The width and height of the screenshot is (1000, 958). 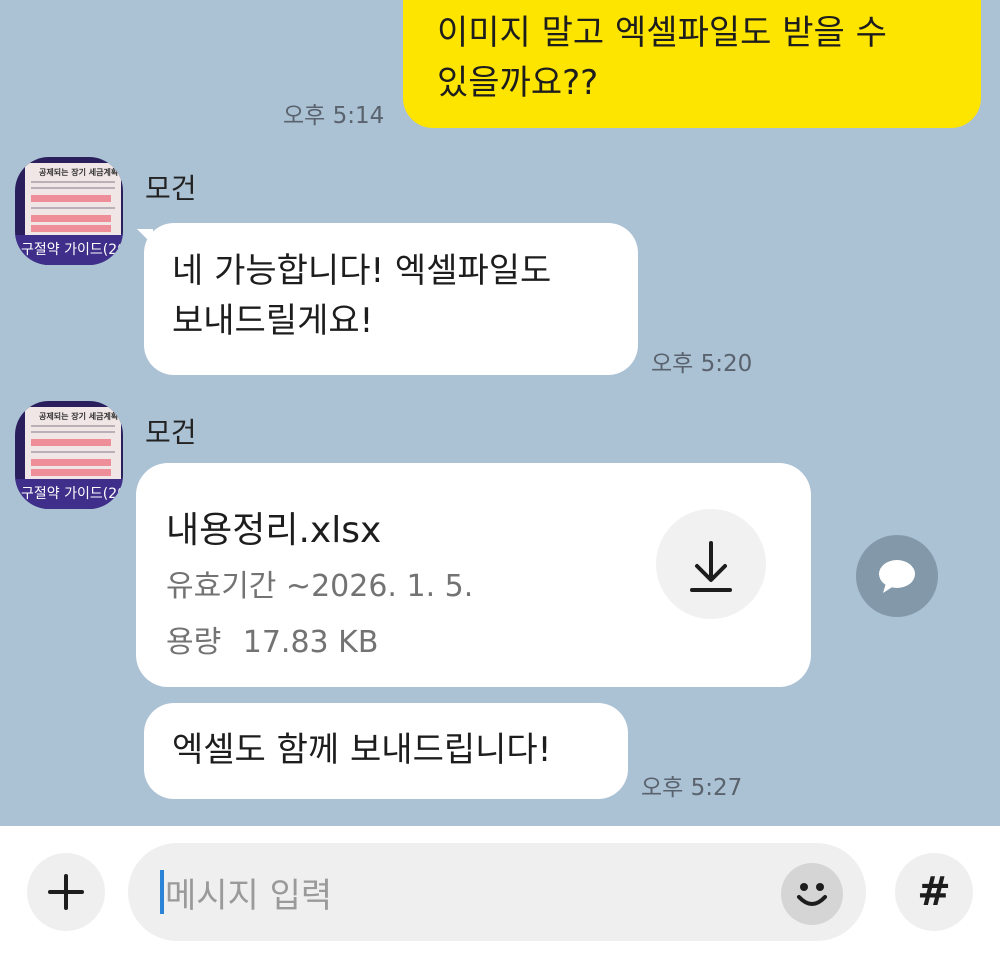 I want to click on hash-icon: #, so click(x=934, y=892).